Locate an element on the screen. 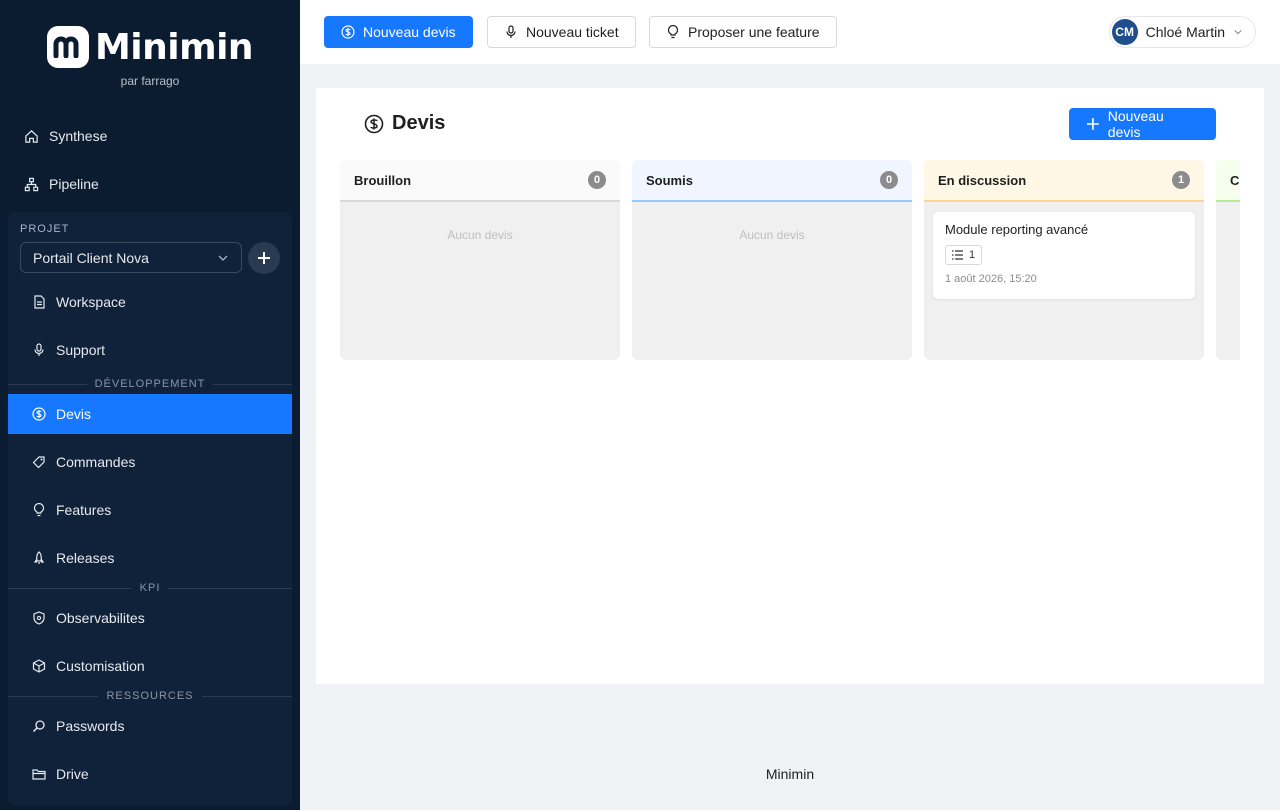 The image size is (1280, 810). brand: Minimin par farrago is located at coordinates (150, 56).